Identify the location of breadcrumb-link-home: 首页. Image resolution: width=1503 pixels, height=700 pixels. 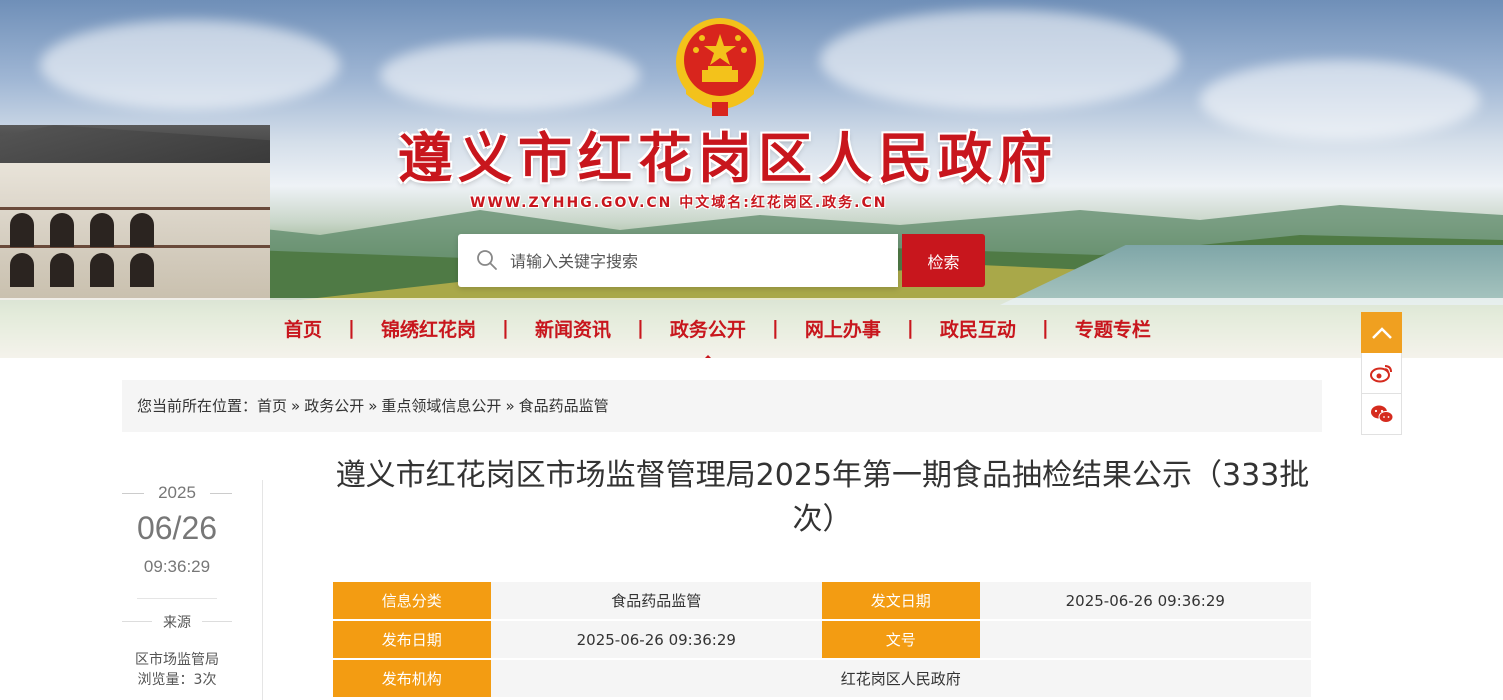
(272, 406).